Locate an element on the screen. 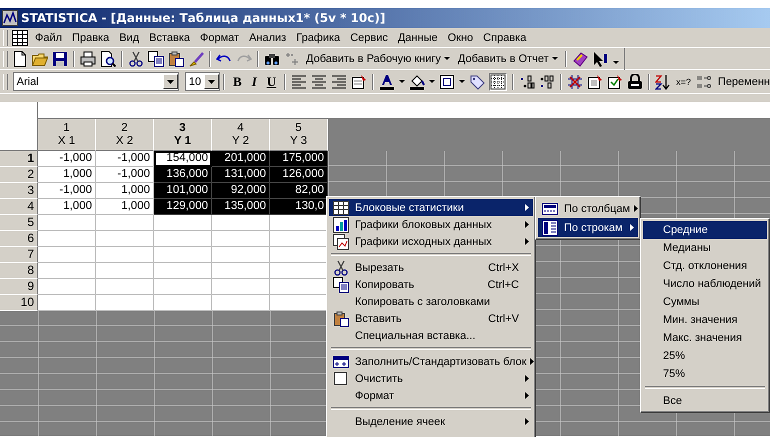 The height and width of the screenshot is (437, 770). font-field: Arial is located at coordinates (26, 82).